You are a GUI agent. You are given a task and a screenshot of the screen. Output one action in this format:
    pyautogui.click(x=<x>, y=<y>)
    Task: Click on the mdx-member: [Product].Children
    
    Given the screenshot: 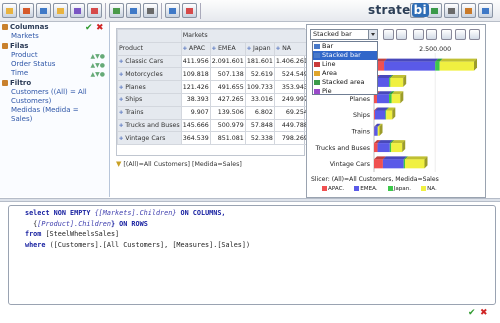 What is the action you would take?
    pyautogui.click(x=74, y=223)
    